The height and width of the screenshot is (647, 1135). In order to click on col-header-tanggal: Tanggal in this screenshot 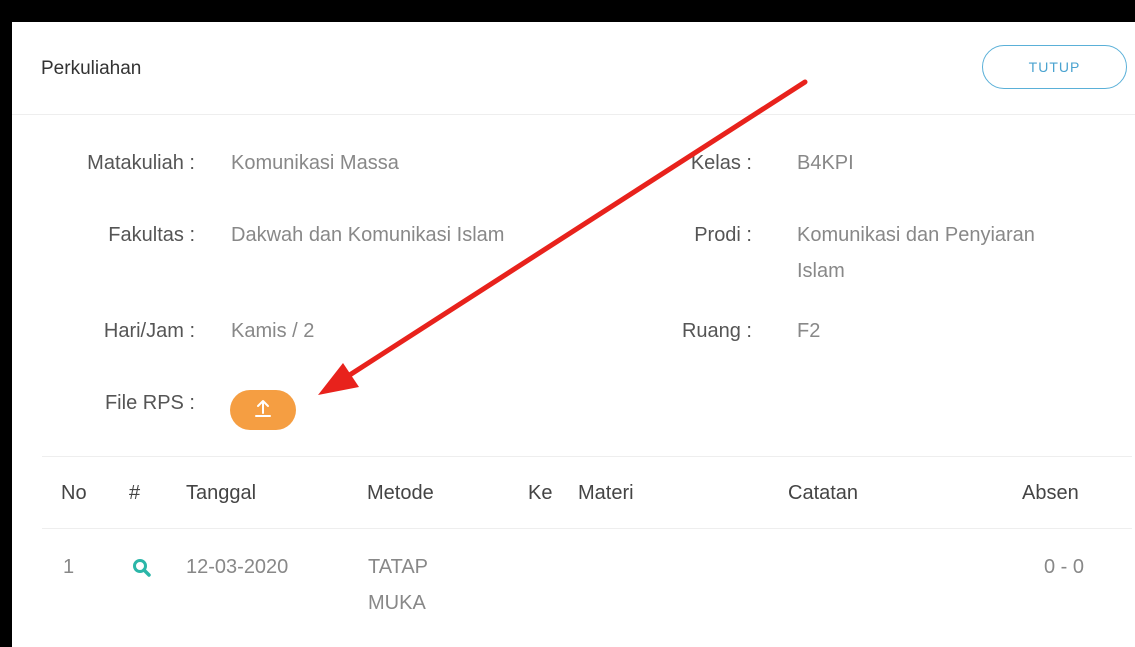, I will do `click(221, 493)`.